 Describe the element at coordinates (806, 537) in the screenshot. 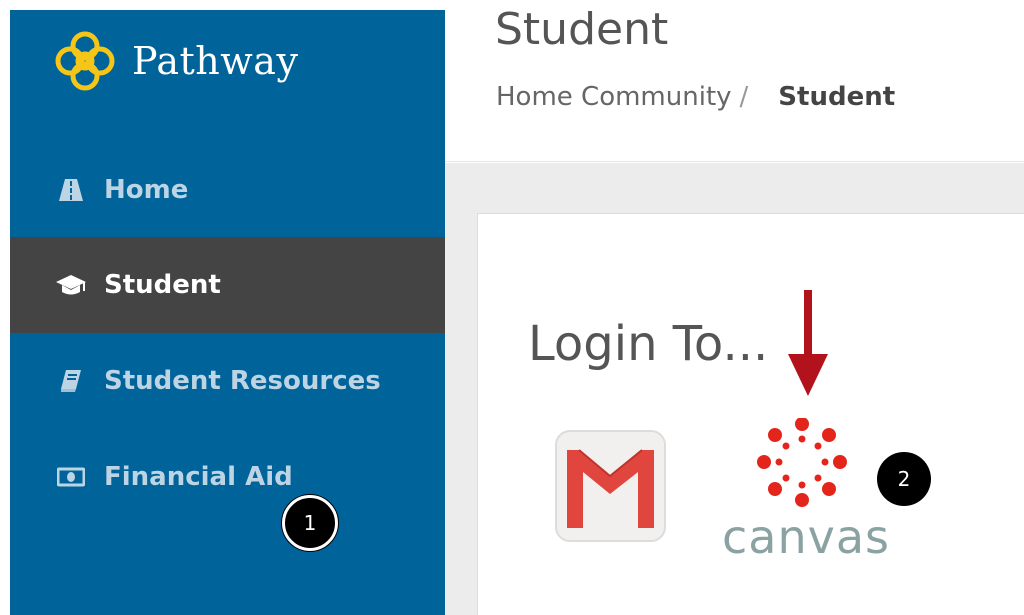

I see `canvas-label: canvas` at that location.